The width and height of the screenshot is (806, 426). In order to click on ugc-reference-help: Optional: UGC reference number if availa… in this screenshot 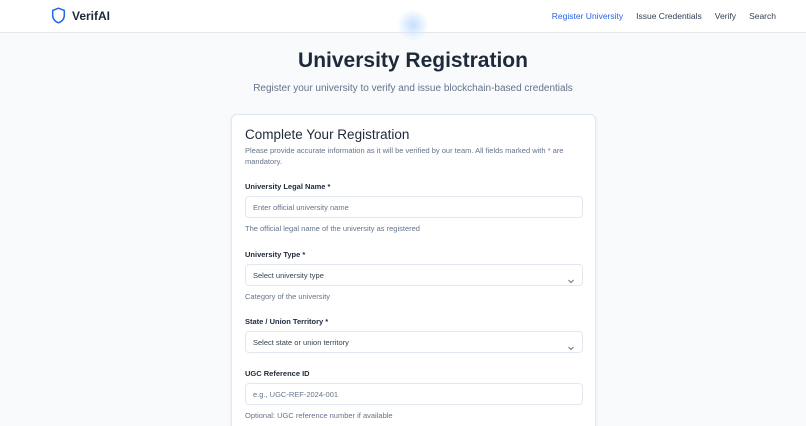, I will do `click(319, 415)`.